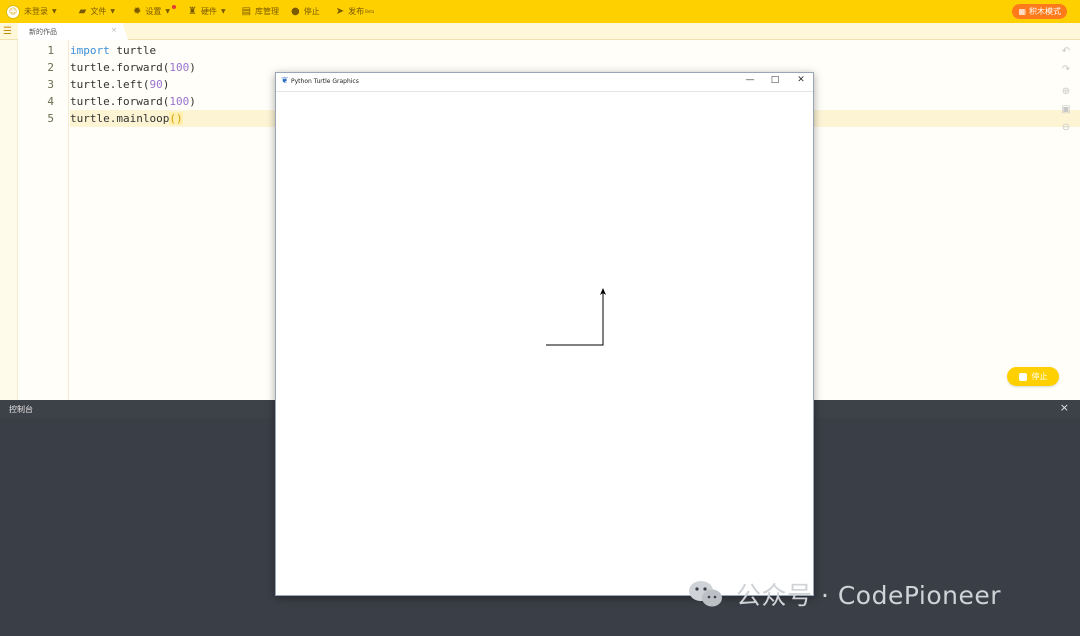 The height and width of the screenshot is (636, 1080). What do you see at coordinates (192, 11) in the screenshot?
I see `robot-icon: ♜` at bounding box center [192, 11].